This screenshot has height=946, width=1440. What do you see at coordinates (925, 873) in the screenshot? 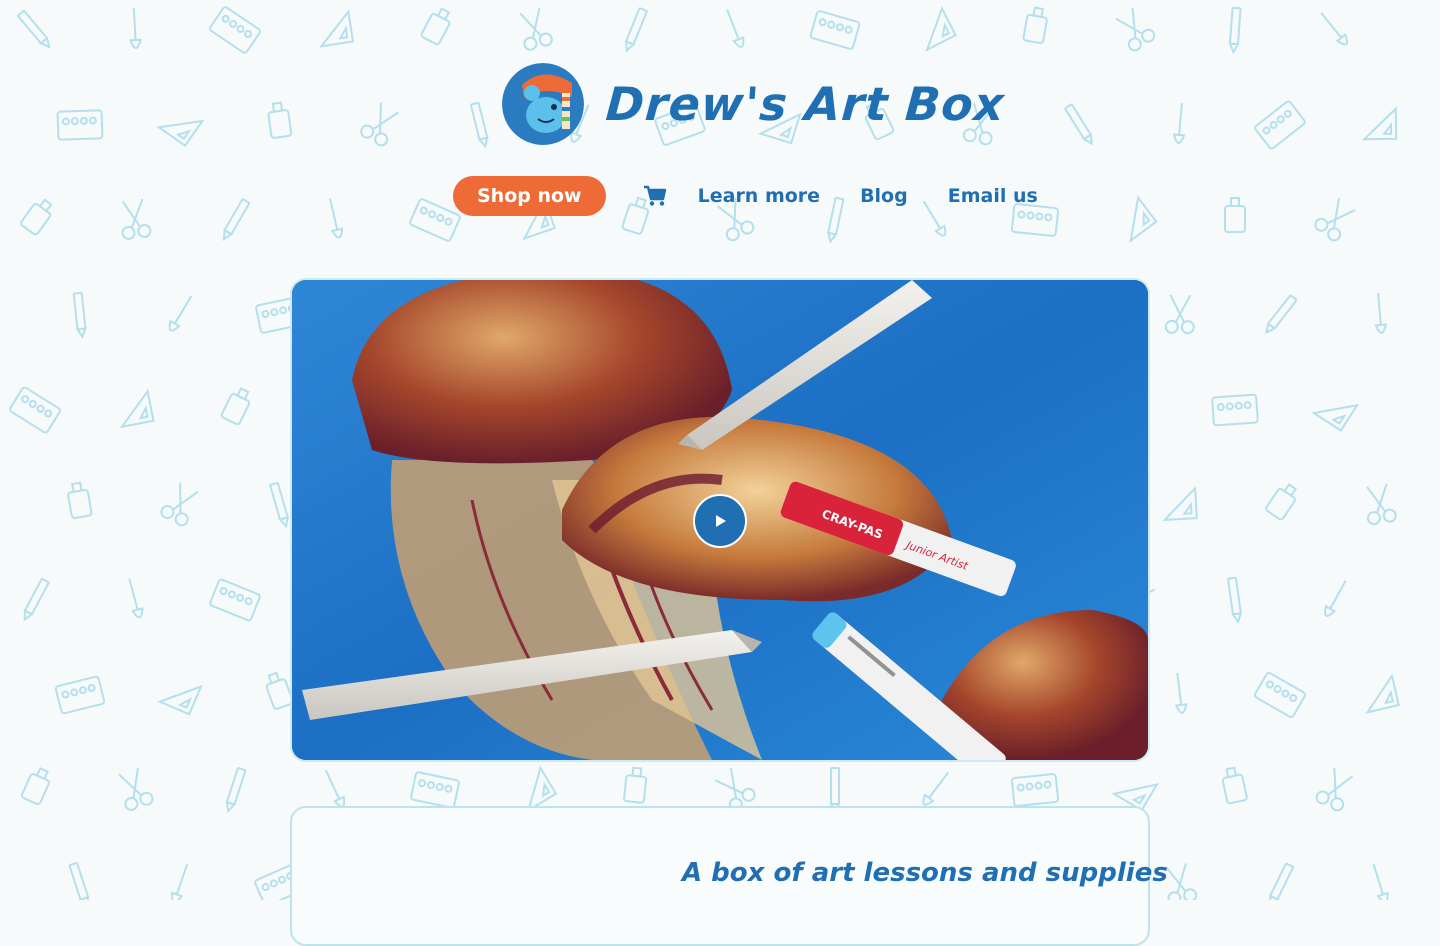
I see `intro-tagline: A box of art lessons and supplies` at bounding box center [925, 873].